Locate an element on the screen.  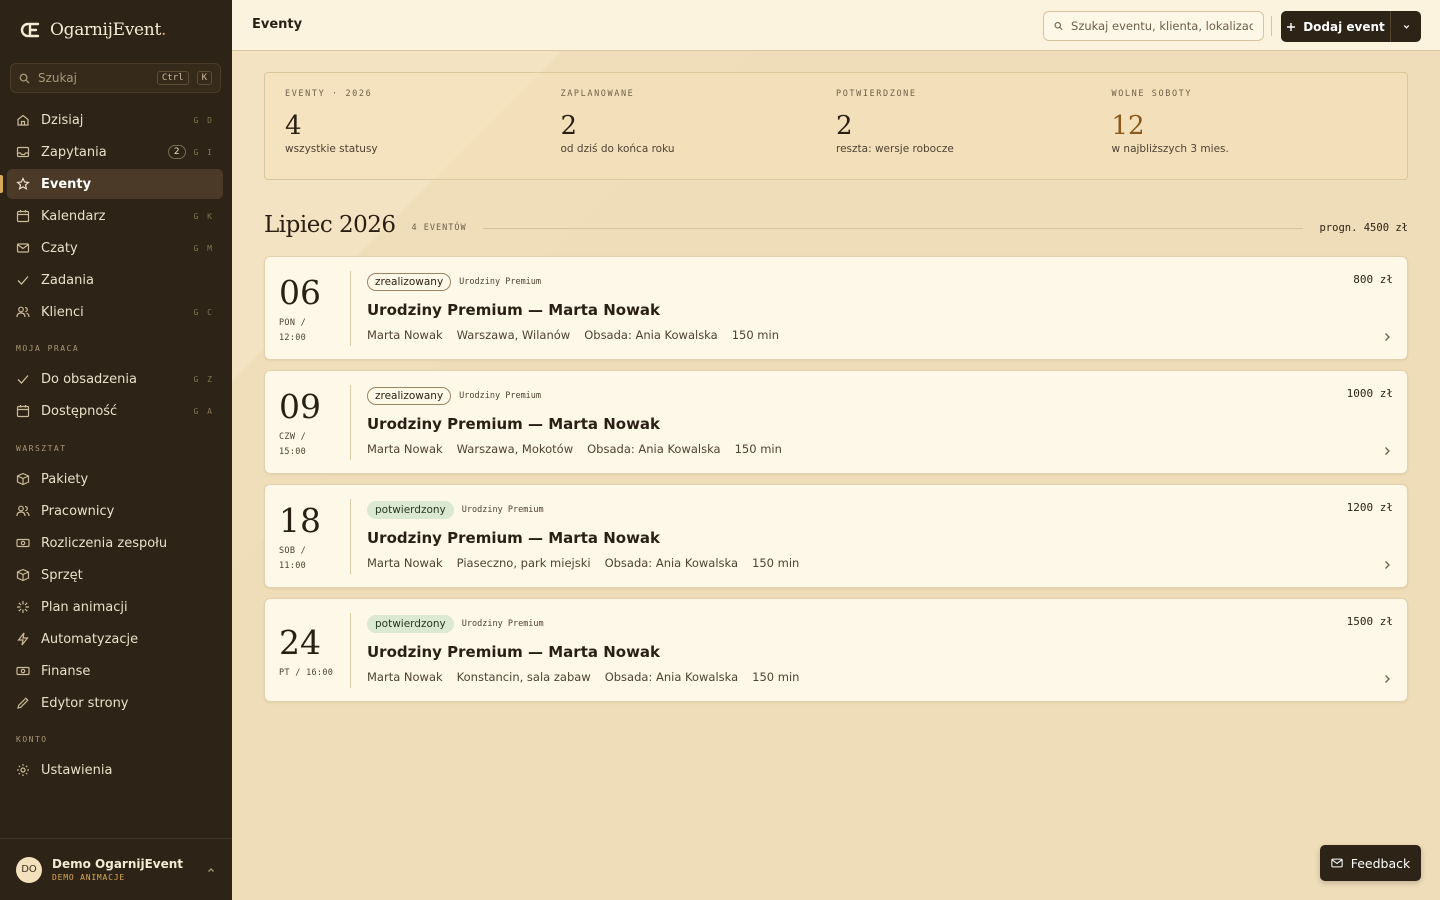
gear-icon is located at coordinates (23, 770).